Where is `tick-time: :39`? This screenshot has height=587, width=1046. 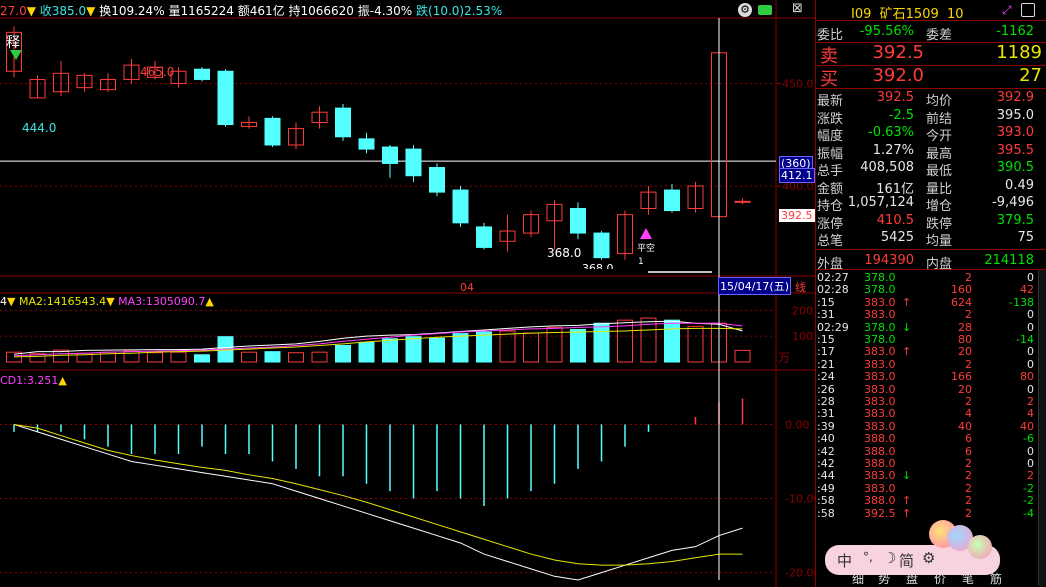
tick-time: :39 is located at coordinates (826, 426).